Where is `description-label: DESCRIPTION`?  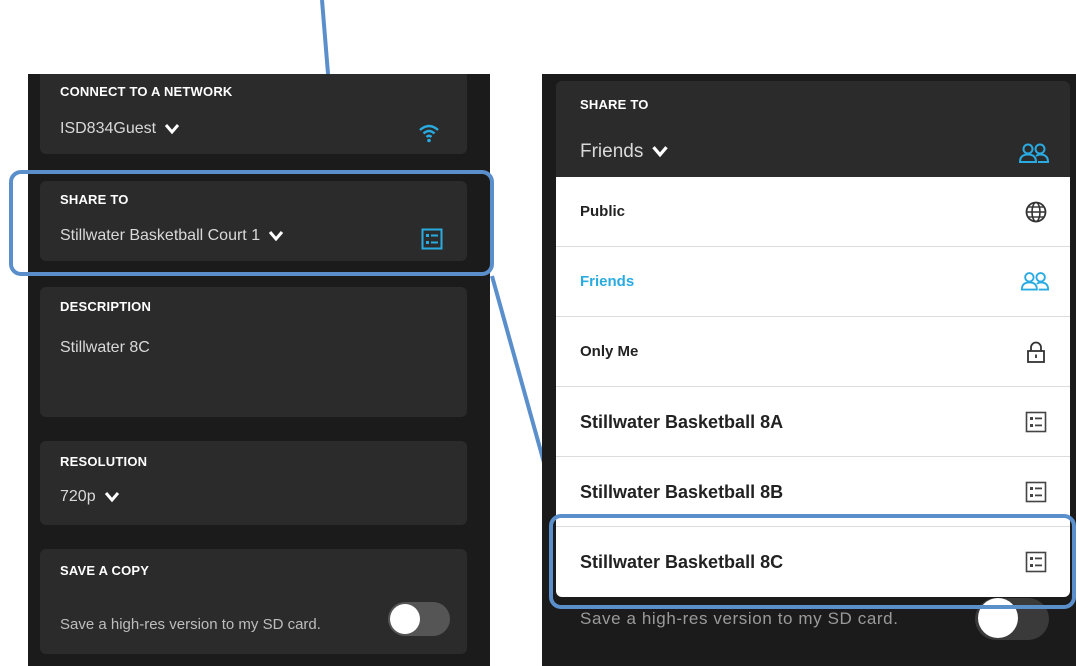 description-label: DESCRIPTION is located at coordinates (106, 306).